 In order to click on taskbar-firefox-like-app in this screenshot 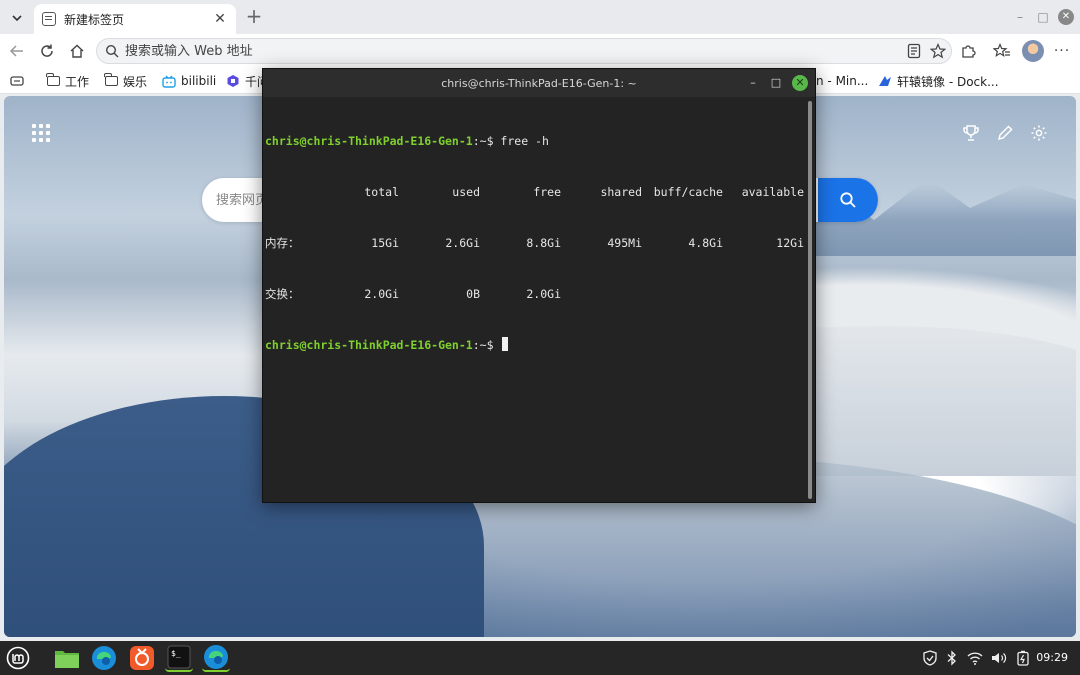, I will do `click(142, 658)`.